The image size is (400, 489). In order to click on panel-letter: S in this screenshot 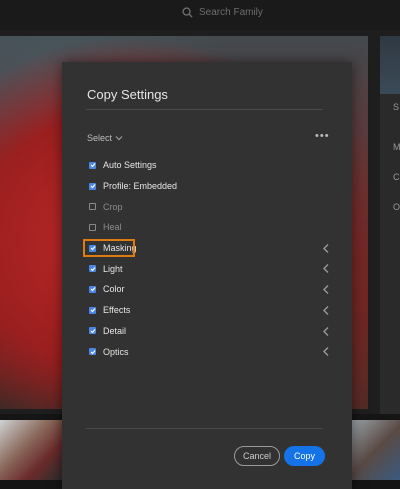, I will do `click(396, 107)`.